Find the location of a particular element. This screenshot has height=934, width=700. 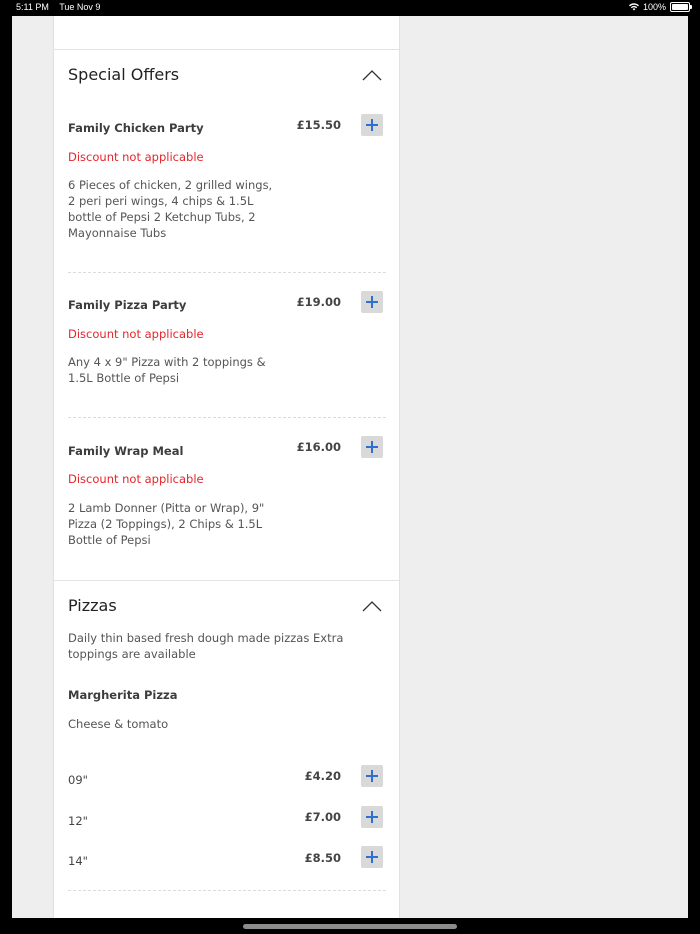

section-title-pizzas: Pizzas is located at coordinates (92, 605).